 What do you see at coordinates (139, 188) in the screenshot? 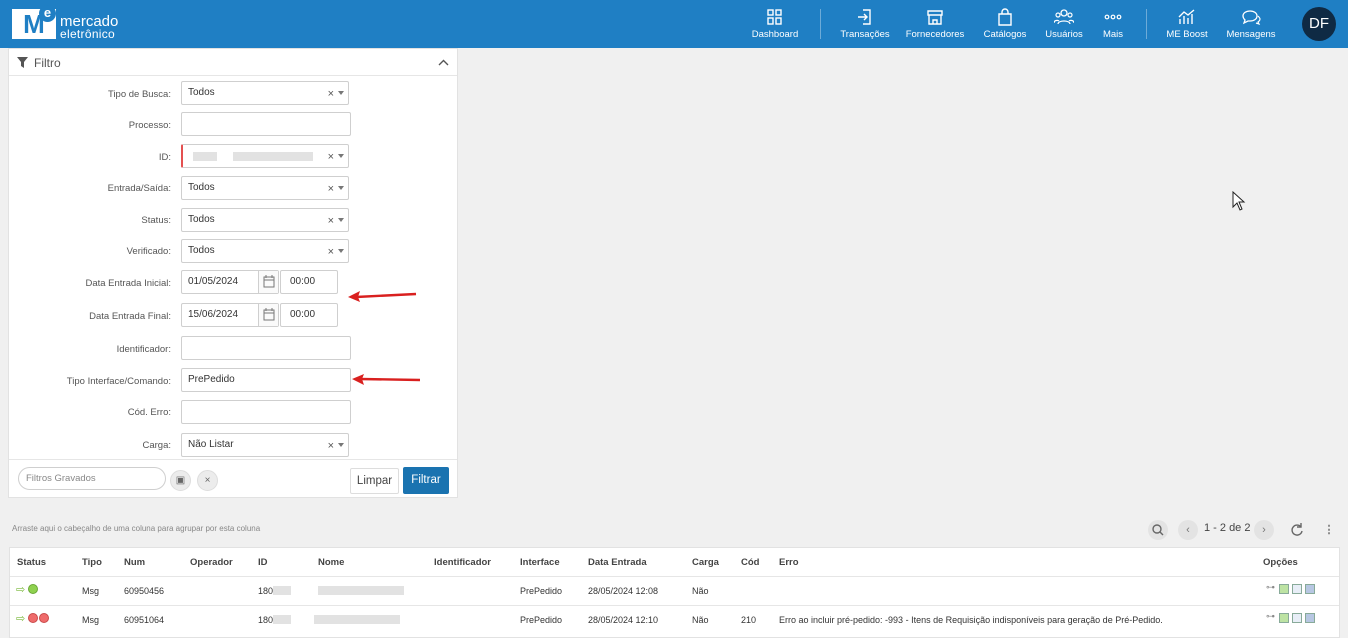
I see `entrada-saida-label: Entrada/Saída:` at bounding box center [139, 188].